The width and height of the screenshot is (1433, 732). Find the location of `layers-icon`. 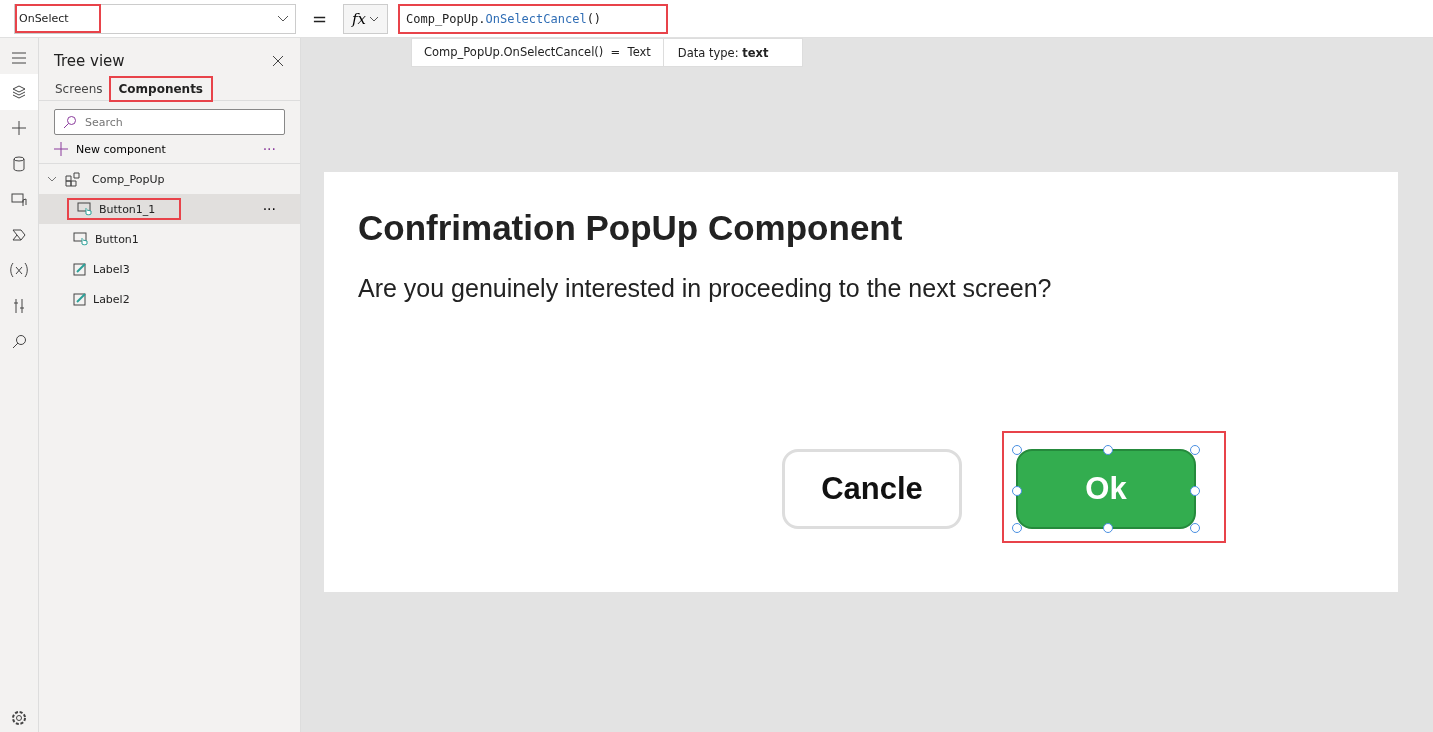

layers-icon is located at coordinates (19, 92).